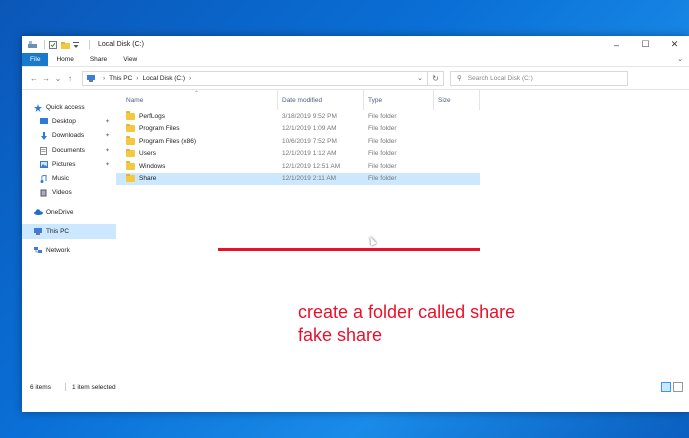  I want to click on nav-downloads: Downloads ✦, so click(69, 136).